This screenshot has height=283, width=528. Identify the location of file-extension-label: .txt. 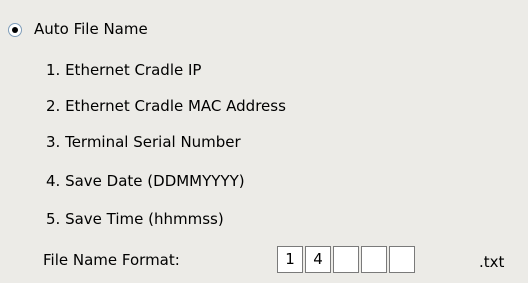
(492, 262).